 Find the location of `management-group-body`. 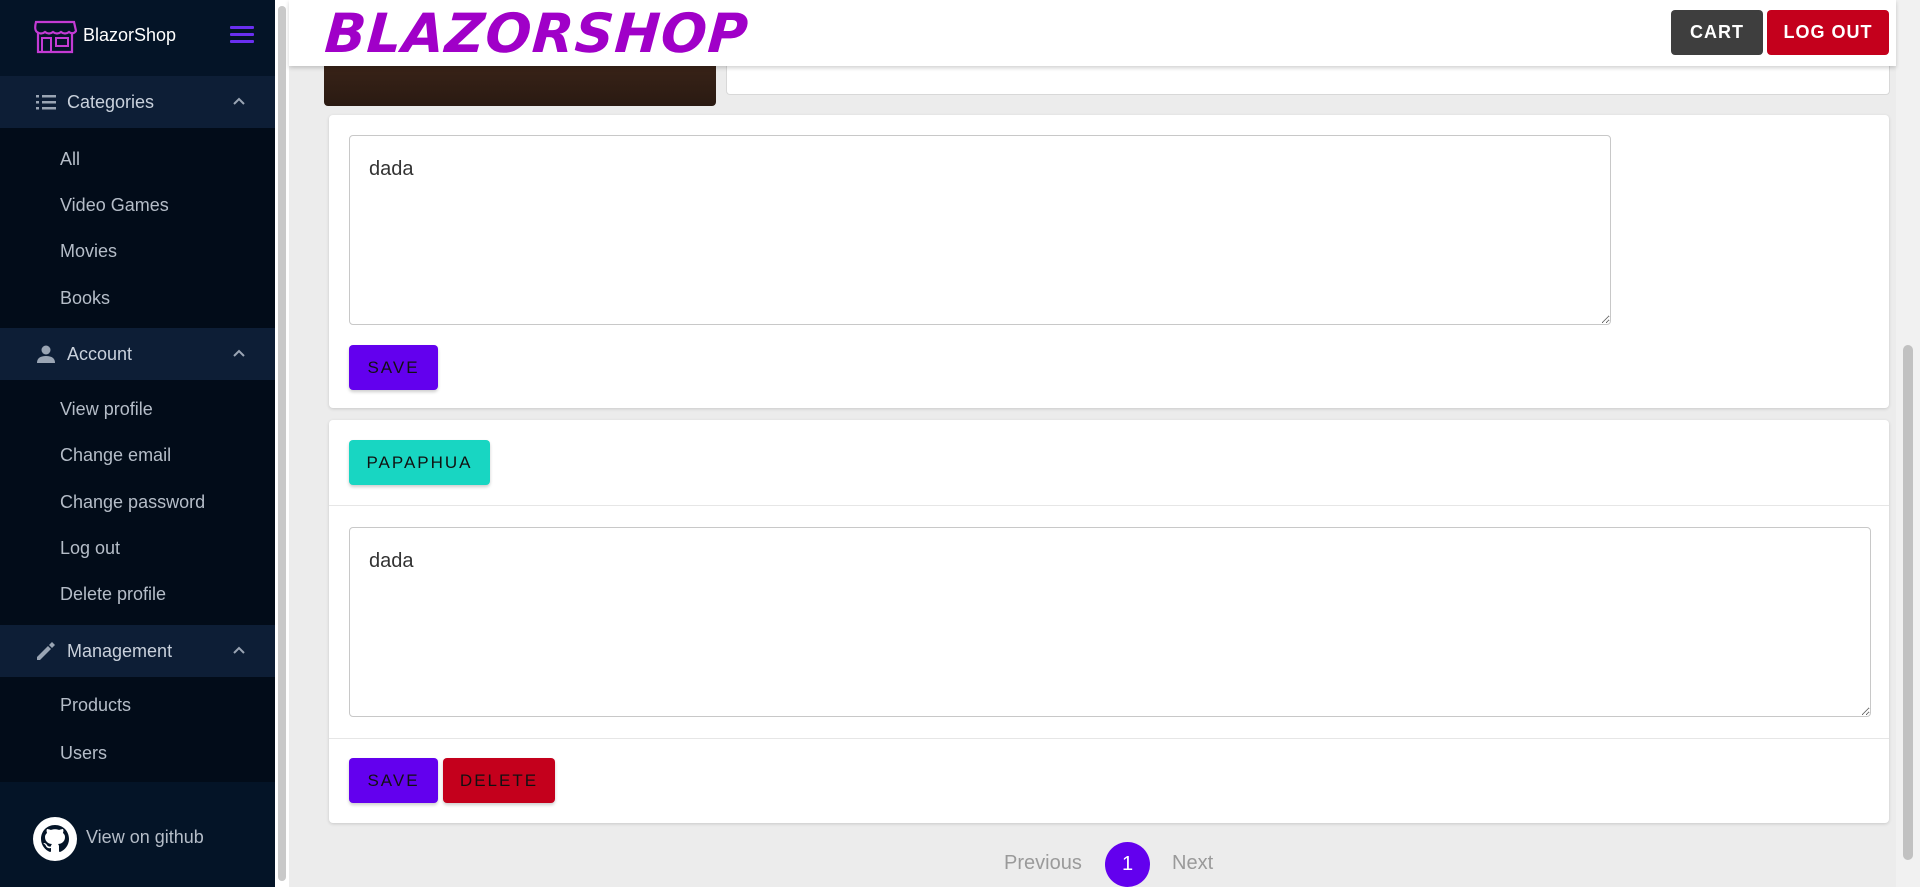

management-group-body is located at coordinates (137, 729).